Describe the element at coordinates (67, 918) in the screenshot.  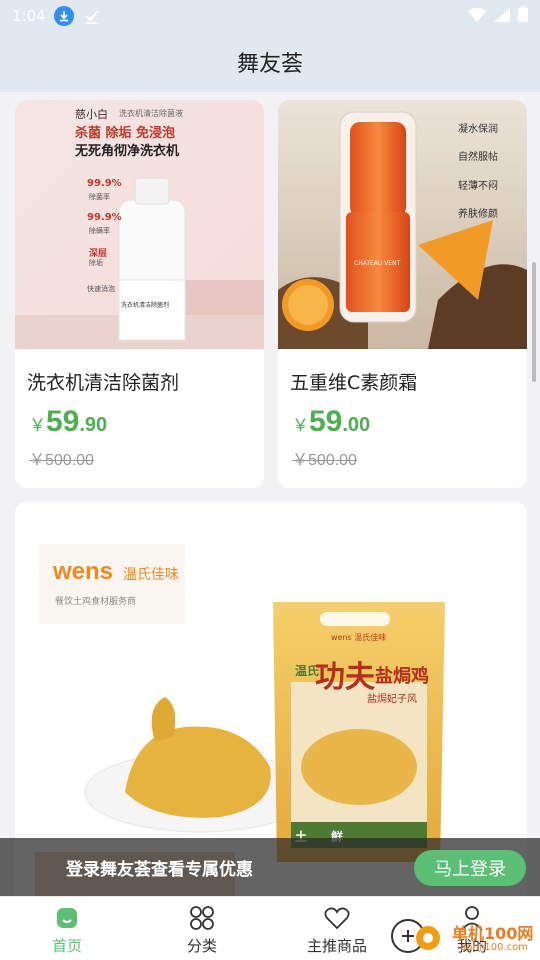
I see `home-icon` at that location.